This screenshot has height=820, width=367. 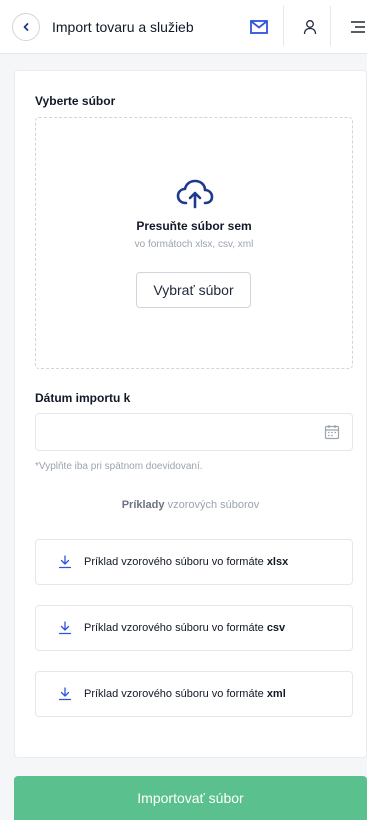 I want to click on cloud-upload-icon, so click(x=195, y=194).